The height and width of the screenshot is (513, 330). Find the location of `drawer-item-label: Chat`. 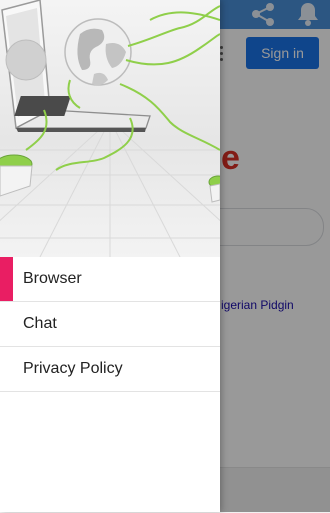

drawer-item-label: Chat is located at coordinates (40, 323).